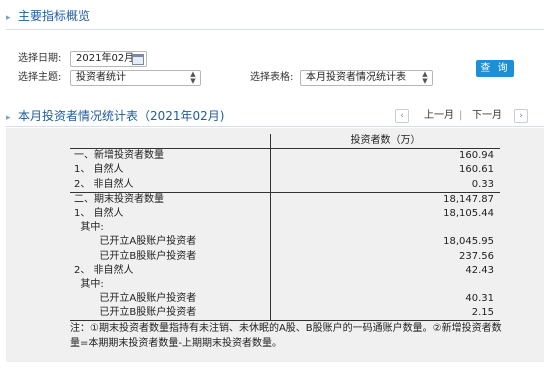 The height and width of the screenshot is (370, 550). Describe the element at coordinates (479, 299) in the screenshot. I see `row-value: 40.31` at that location.